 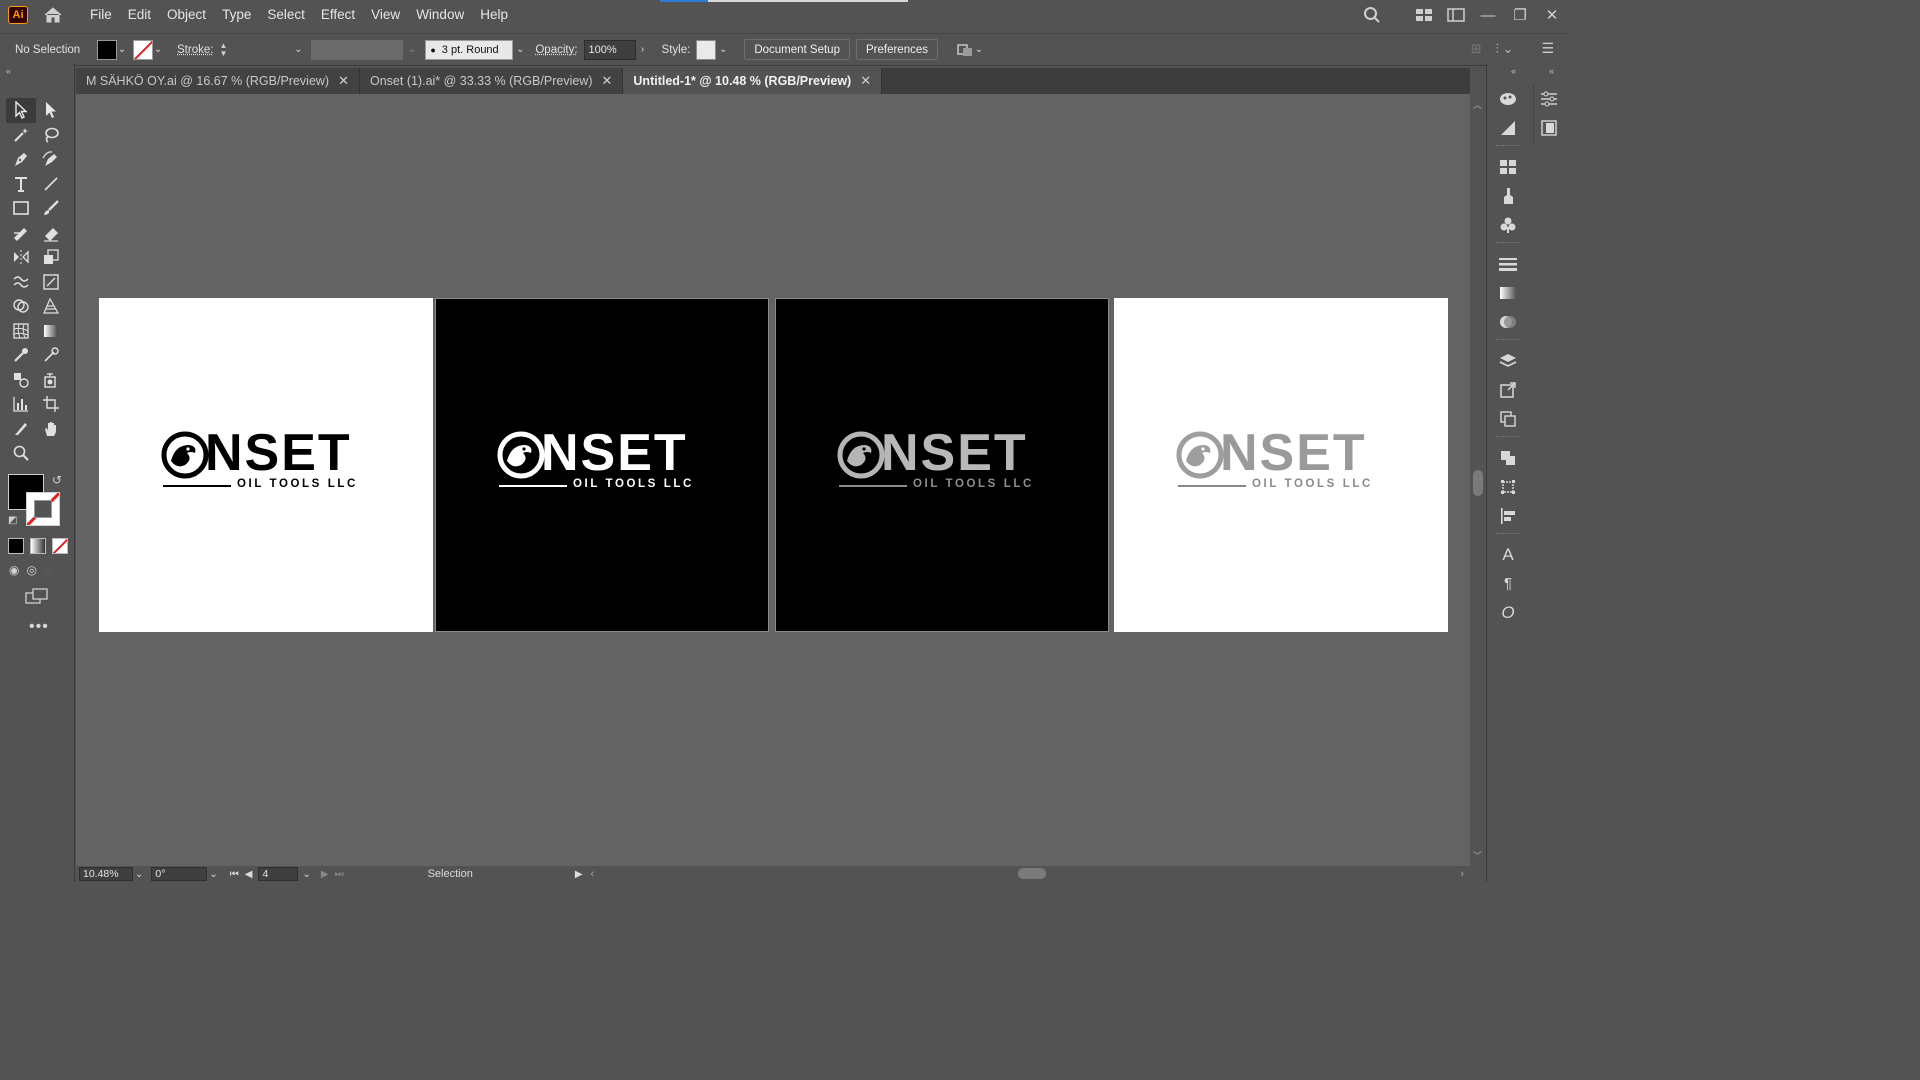 What do you see at coordinates (51, 282) in the screenshot?
I see `free-transform-tool-icon` at bounding box center [51, 282].